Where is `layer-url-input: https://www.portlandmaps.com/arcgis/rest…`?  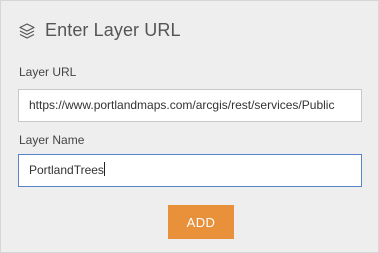
layer-url-input: https://www.portlandmaps.com/arcgis/rest… is located at coordinates (190, 105).